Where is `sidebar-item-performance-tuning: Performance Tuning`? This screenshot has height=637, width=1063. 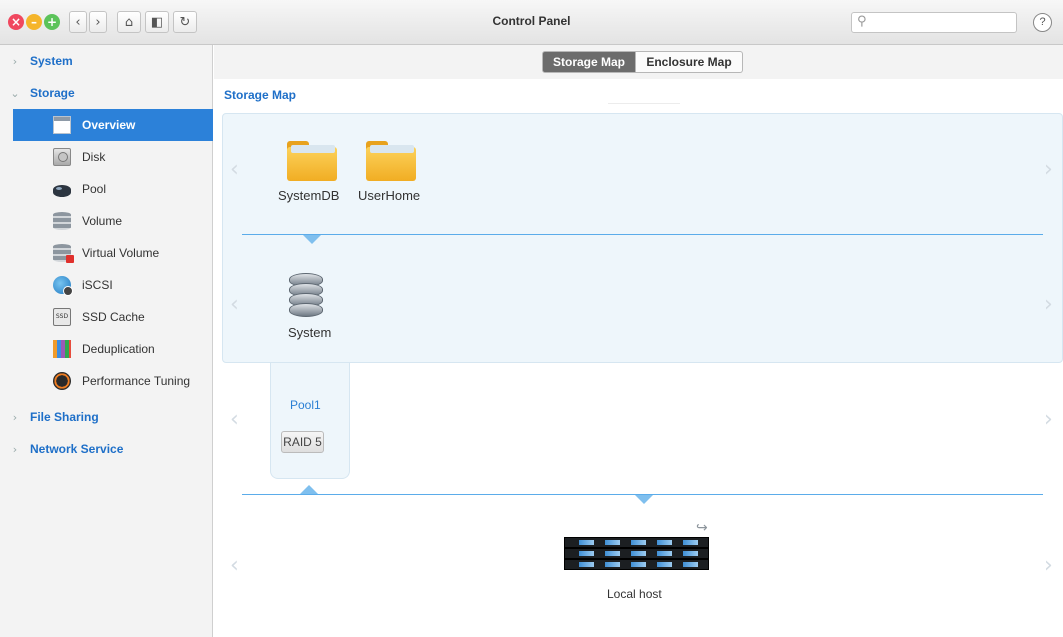
sidebar-item-performance-tuning: Performance Tuning is located at coordinates (113, 381).